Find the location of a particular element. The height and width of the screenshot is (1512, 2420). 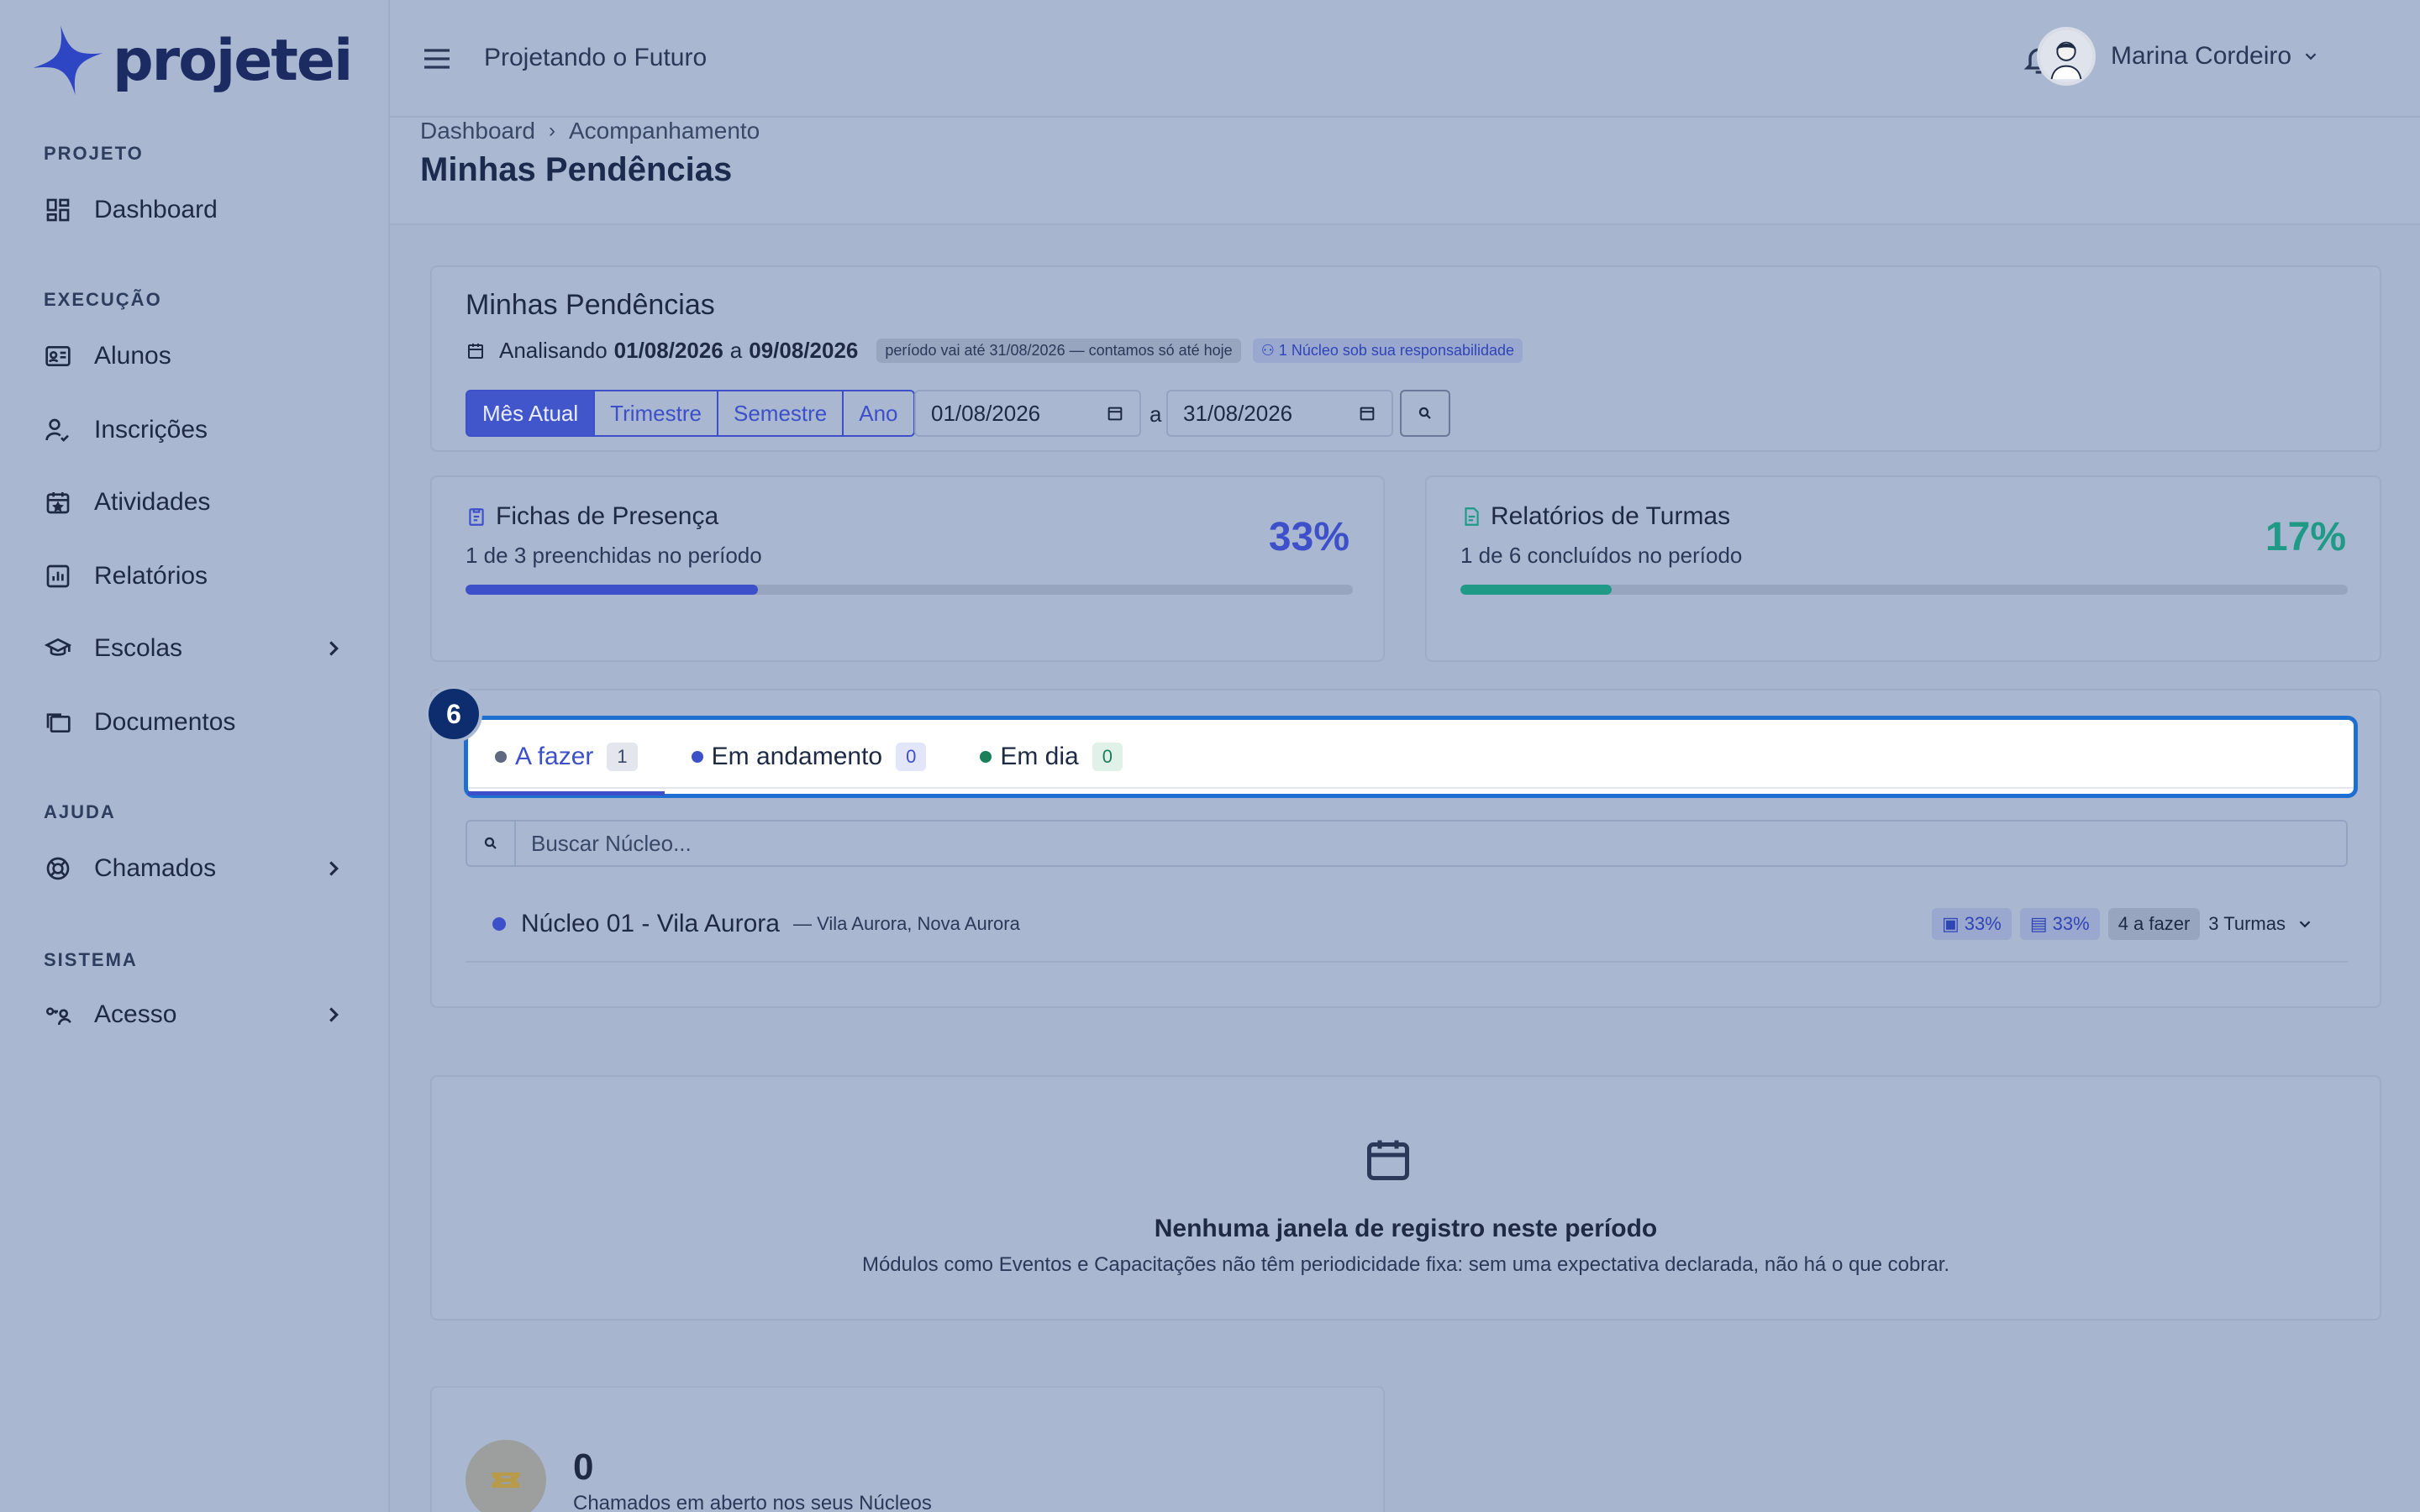

chamados-subtitle: Chamados em aberto nos seus Núcleos is located at coordinates (752, 1502).